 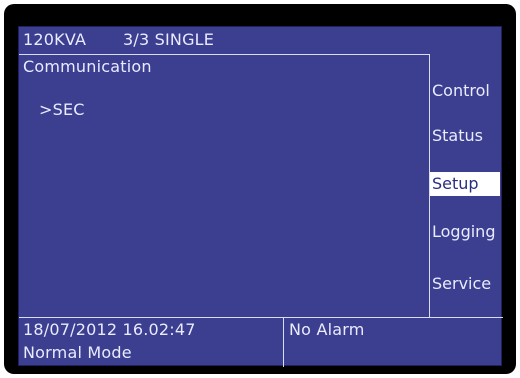 I want to click on menu-item-logging: Logging, so click(x=466, y=232).